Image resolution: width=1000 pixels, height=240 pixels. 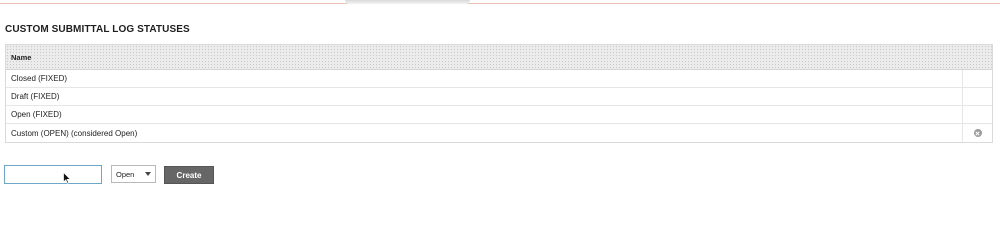 What do you see at coordinates (407, 2) in the screenshot?
I see `top-tab-edge` at bounding box center [407, 2].